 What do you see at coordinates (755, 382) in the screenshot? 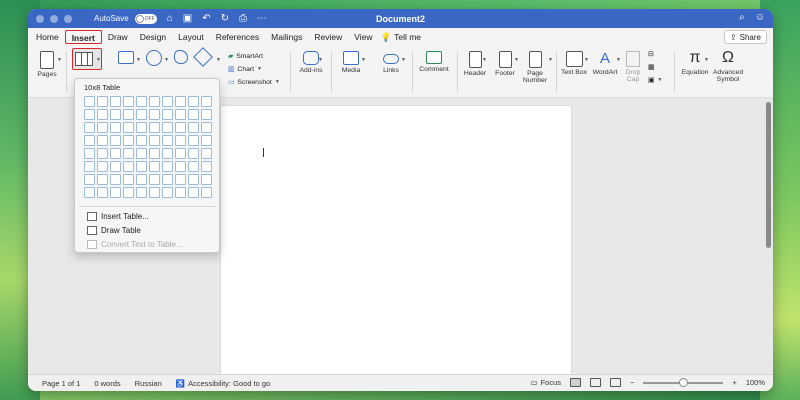
I see `zoom-level: 100%` at bounding box center [755, 382].